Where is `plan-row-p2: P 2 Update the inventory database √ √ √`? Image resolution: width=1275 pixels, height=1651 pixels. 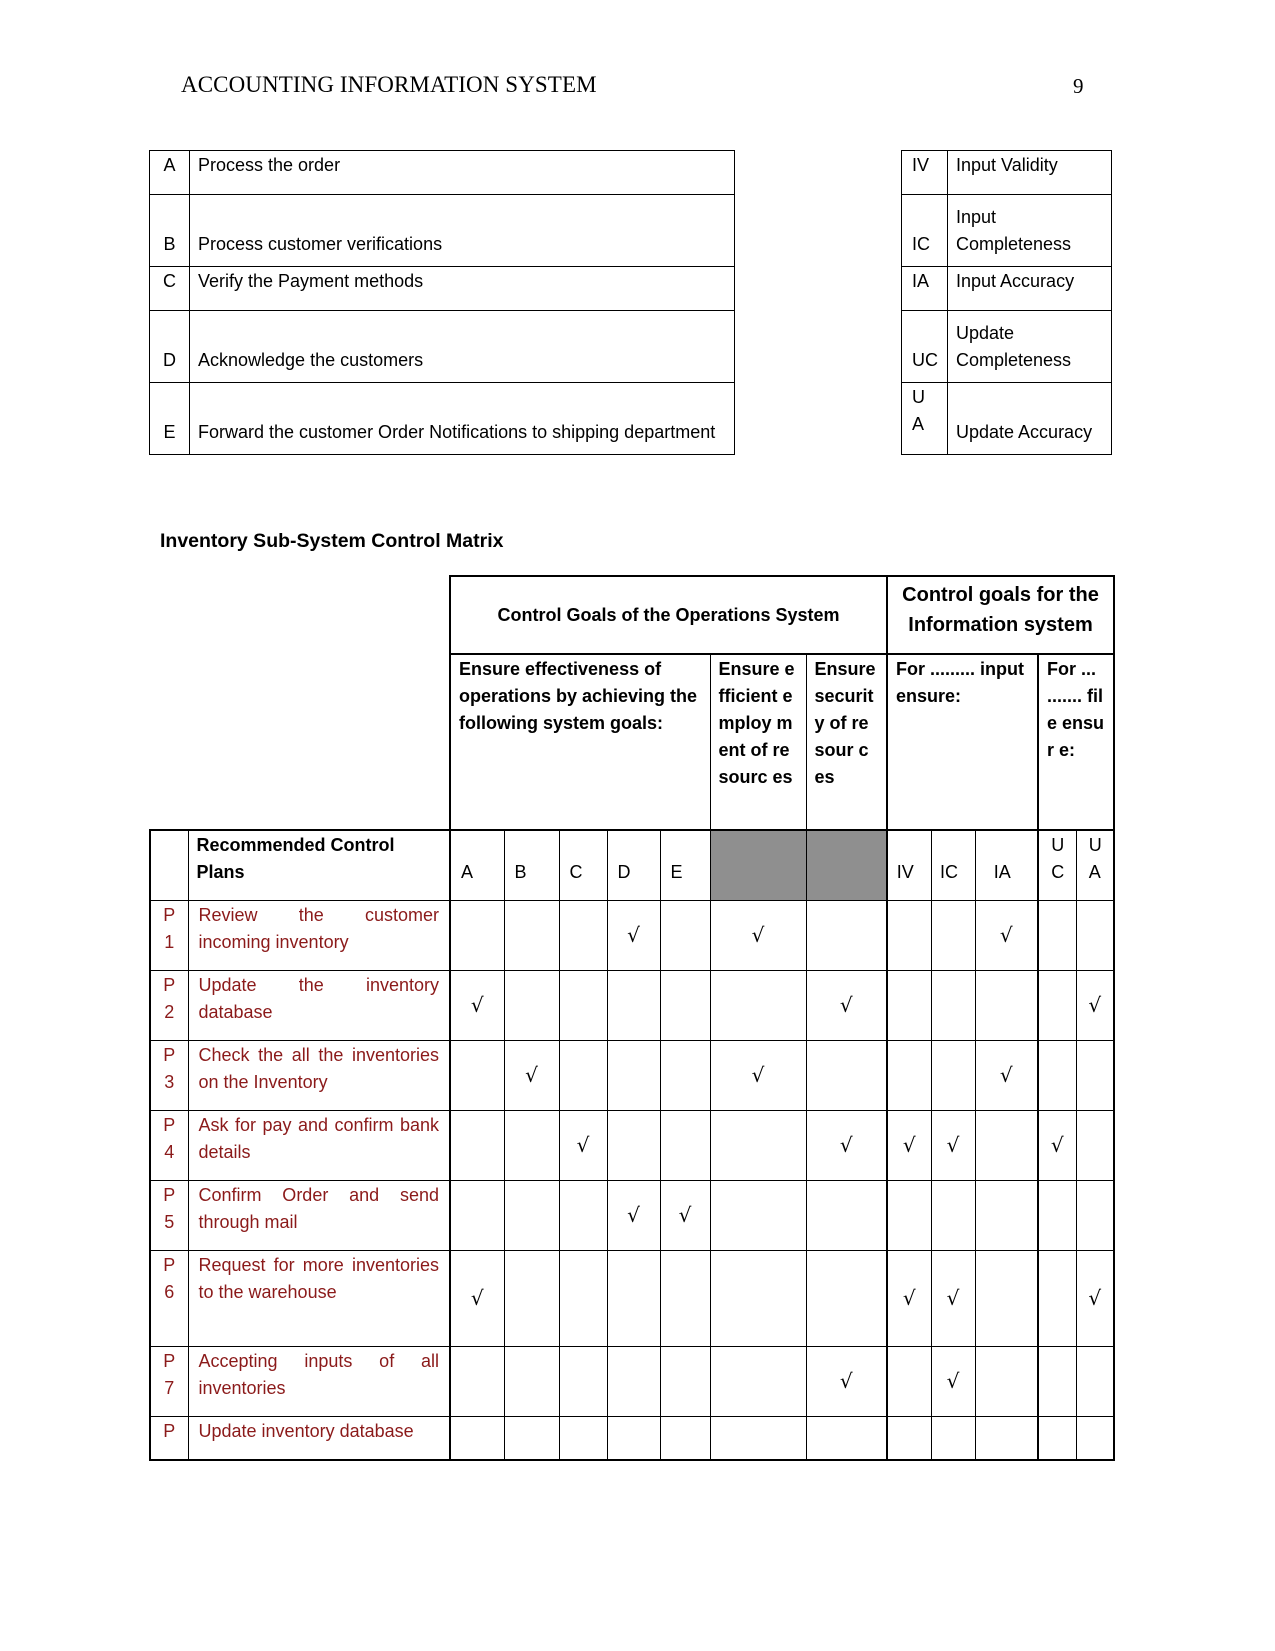 plan-row-p2: P 2 Update the inventory database √ √ √ is located at coordinates (632, 1005).